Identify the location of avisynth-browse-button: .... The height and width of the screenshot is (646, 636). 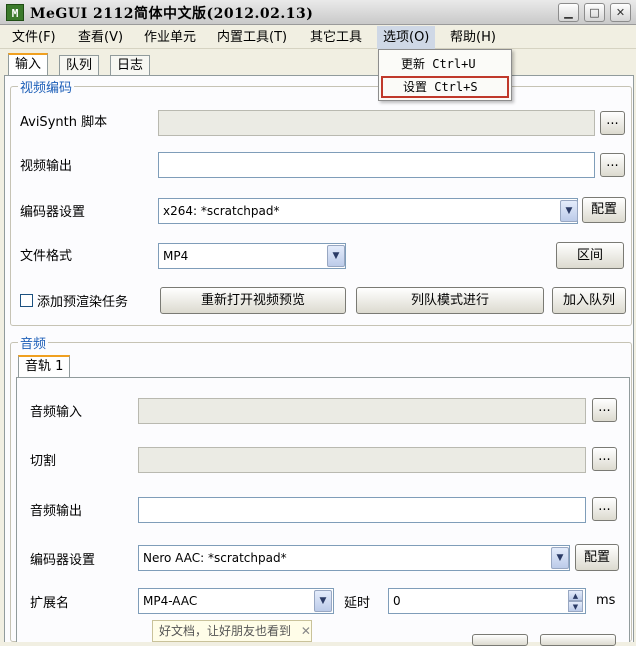
(612, 123).